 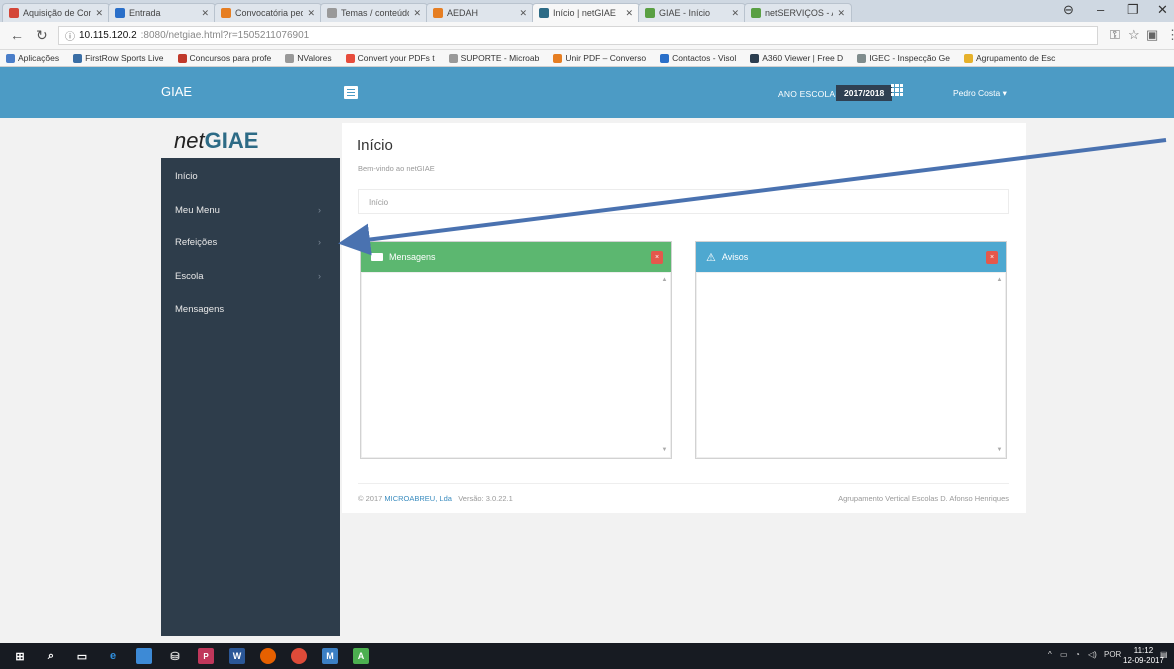 What do you see at coordinates (377, 257) in the screenshot?
I see `message-icon` at bounding box center [377, 257].